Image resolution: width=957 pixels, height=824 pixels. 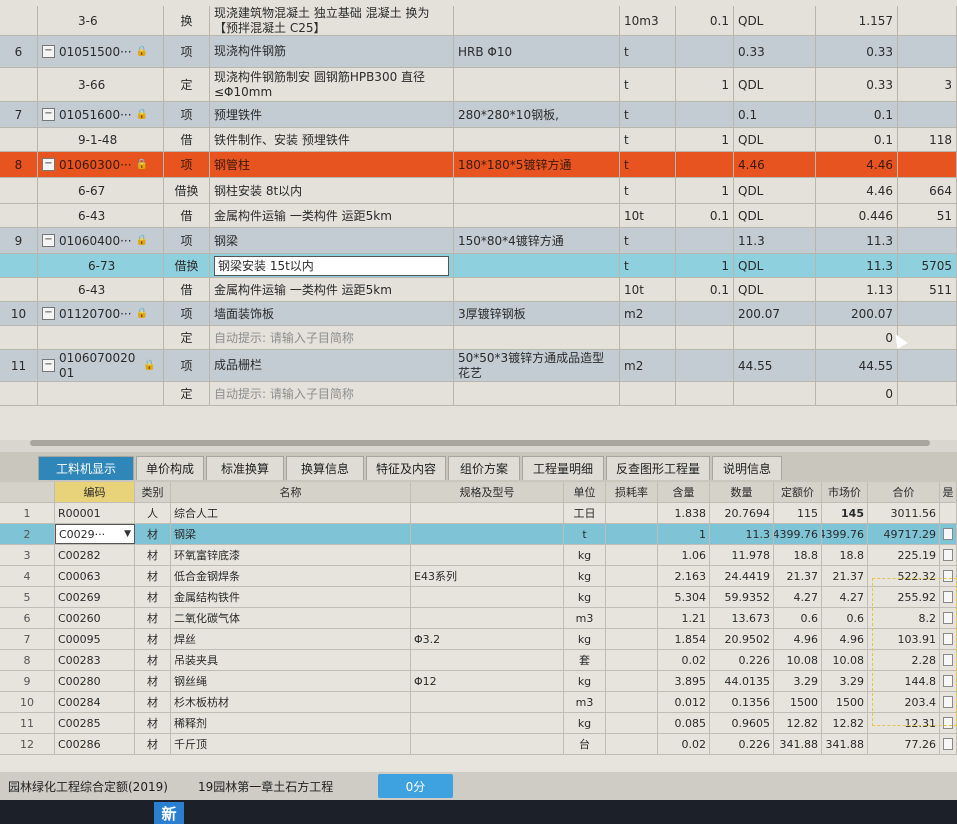 I want to click on quota-library-tab: 园林绿化工程综合定额(2019), so click(x=89, y=786).